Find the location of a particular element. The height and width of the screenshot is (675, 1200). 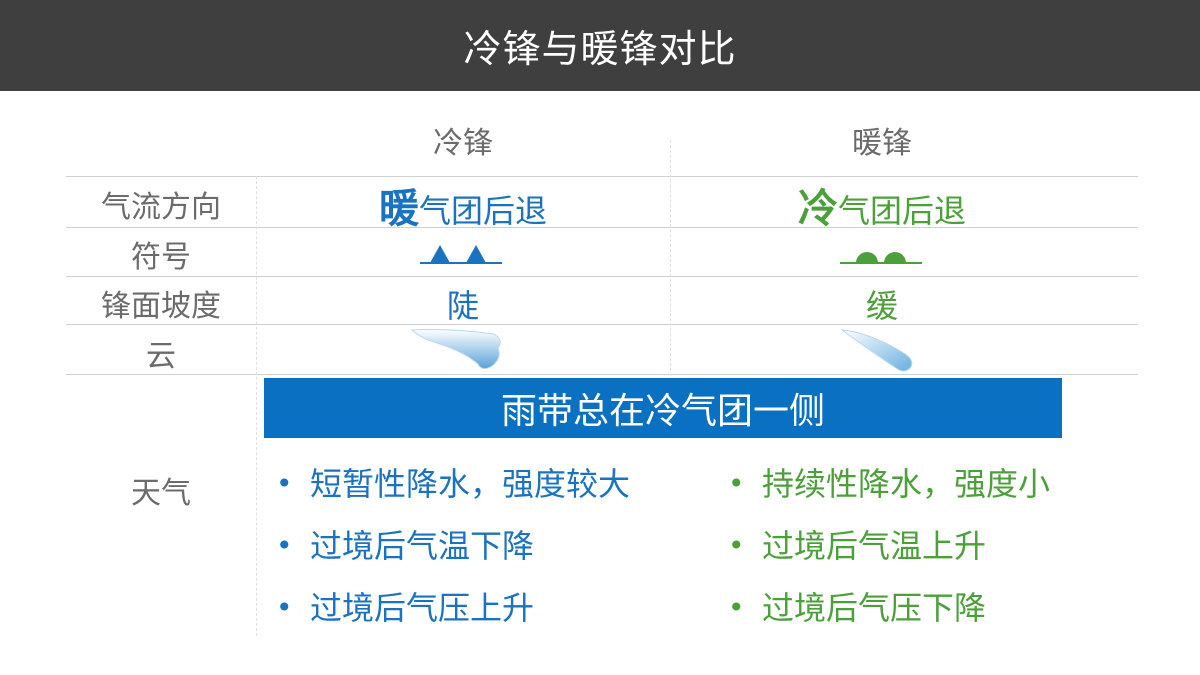

airflow-warm-lead: 冷 is located at coordinates (817, 209).